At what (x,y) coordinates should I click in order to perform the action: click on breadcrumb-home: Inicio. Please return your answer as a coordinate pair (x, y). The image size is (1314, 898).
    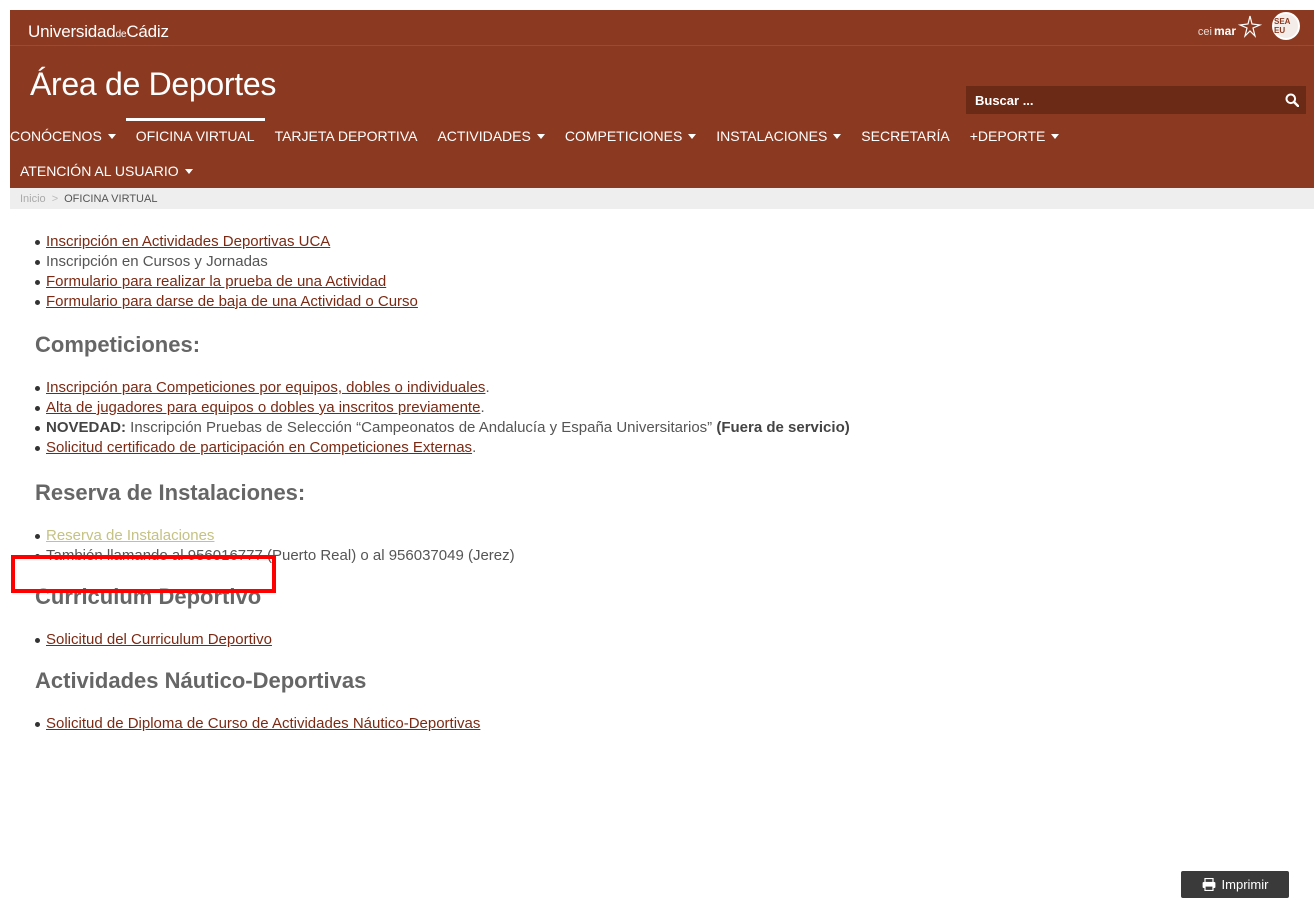
    Looking at the image, I should click on (33, 199).